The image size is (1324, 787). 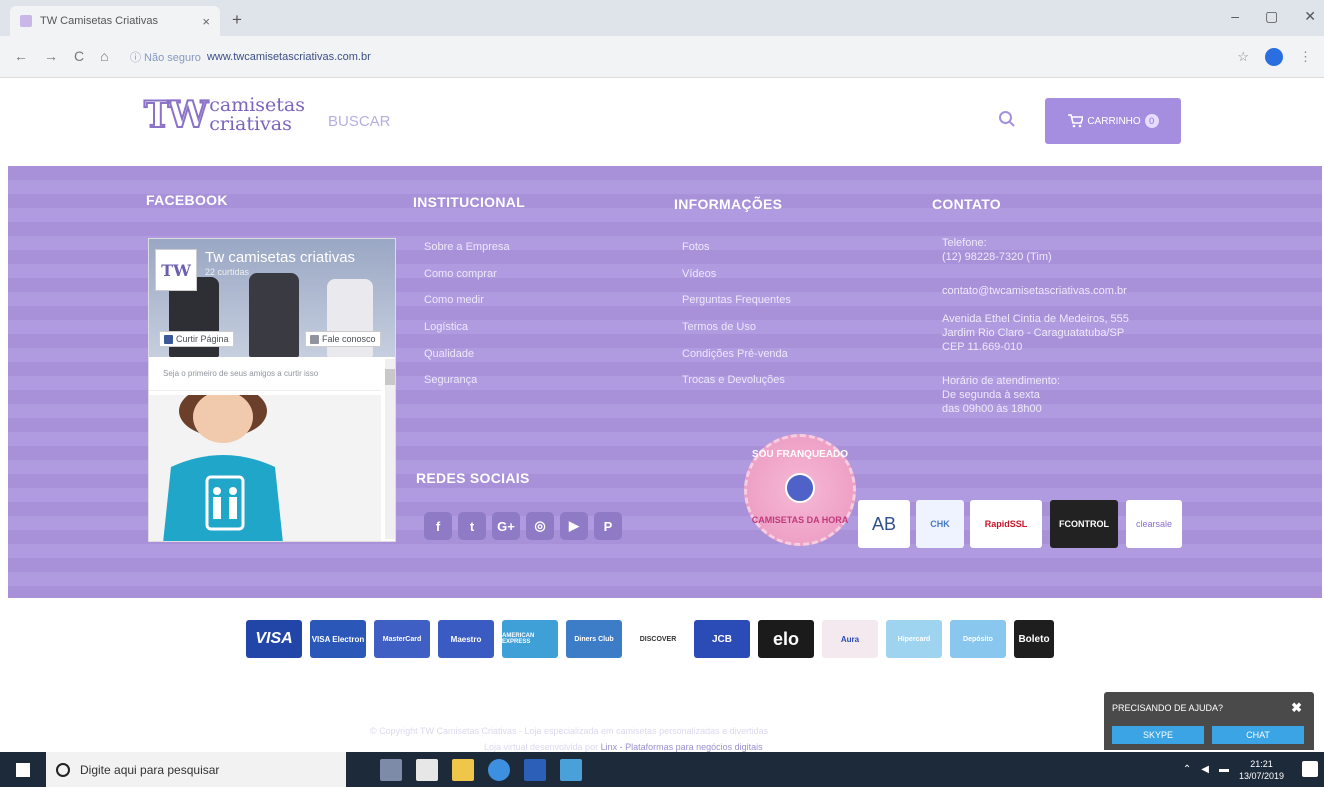 I want to click on seal-fcontrol: FCONTROL, so click(x=1084, y=524).